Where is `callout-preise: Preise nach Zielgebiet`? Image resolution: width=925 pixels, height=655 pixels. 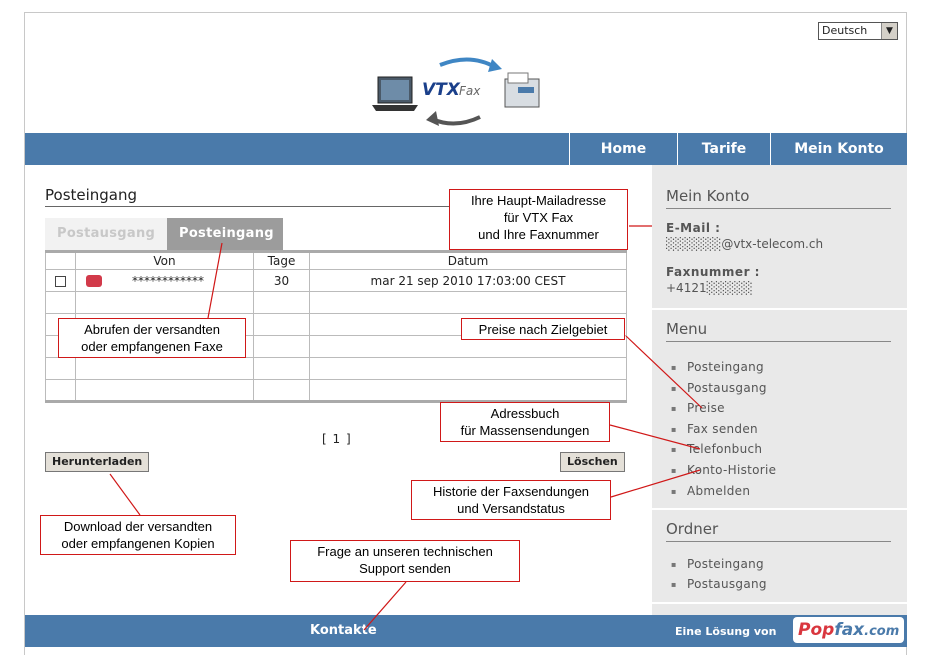 callout-preise: Preise nach Zielgebiet is located at coordinates (543, 329).